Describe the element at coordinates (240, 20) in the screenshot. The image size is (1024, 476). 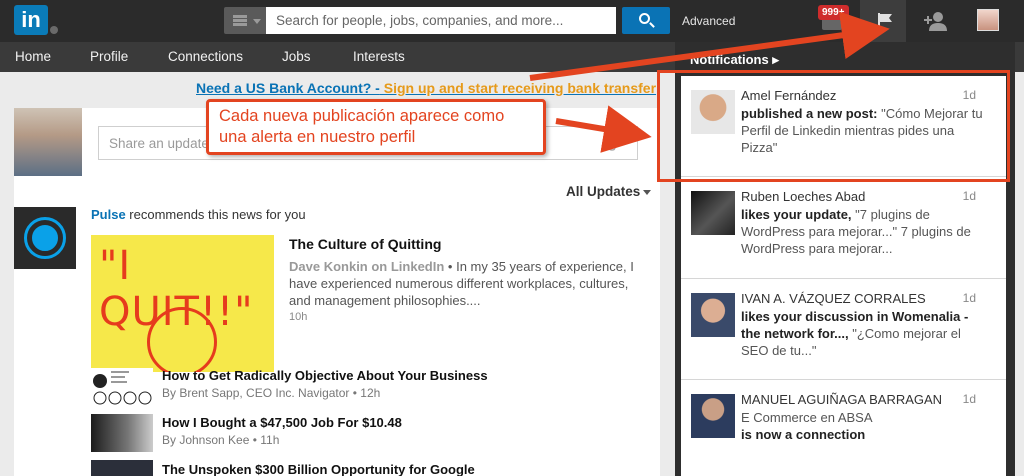
I see `list-icon` at that location.